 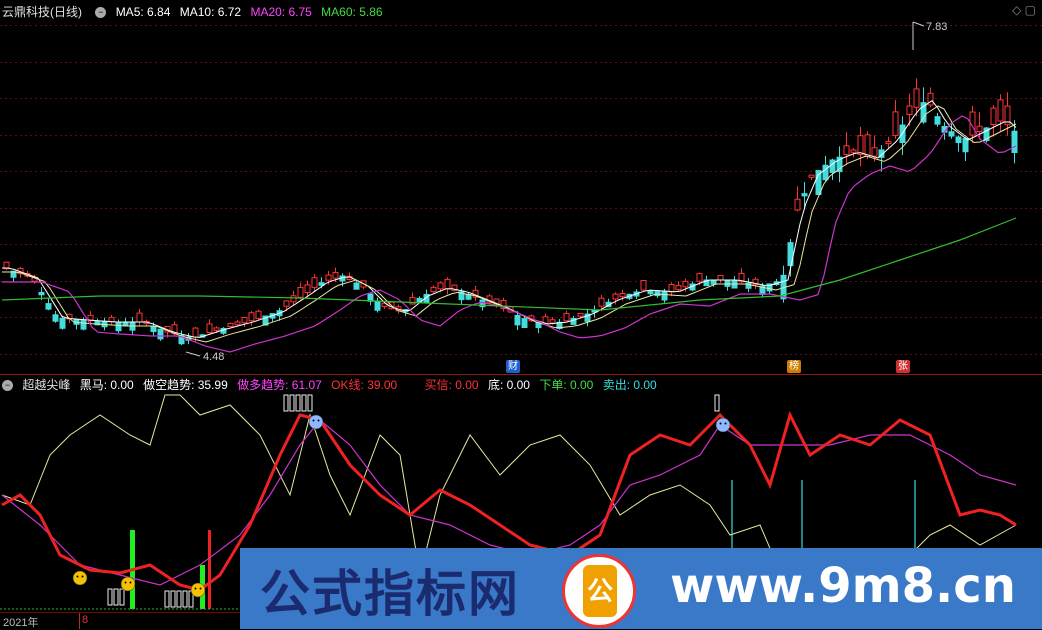 What do you see at coordinates (143, 12) in the screenshot?
I see `ma5-value: MA5: 6.84` at bounding box center [143, 12].